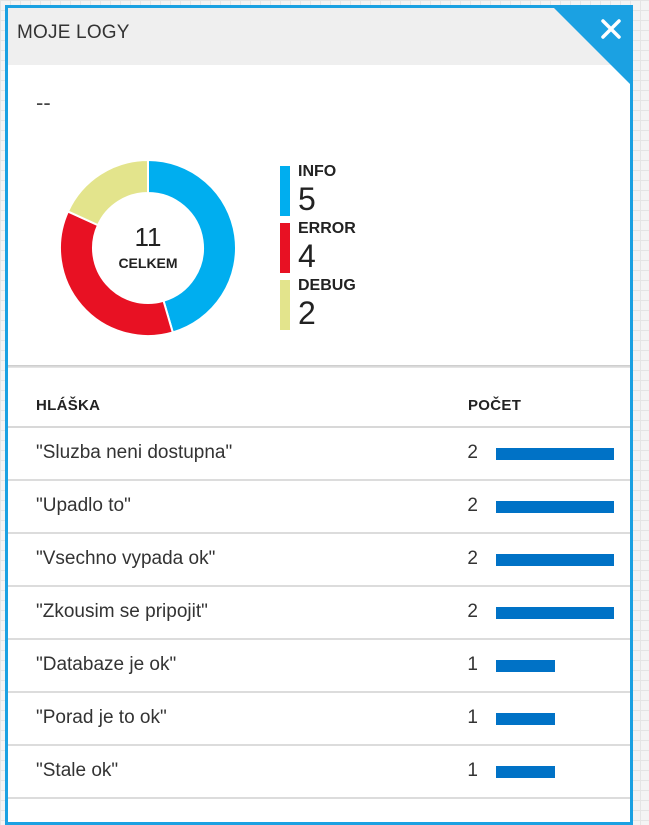 Image resolution: width=649 pixels, height=825 pixels. Describe the element at coordinates (106, 664) in the screenshot. I see `row-message: "Databaze je ok"` at that location.